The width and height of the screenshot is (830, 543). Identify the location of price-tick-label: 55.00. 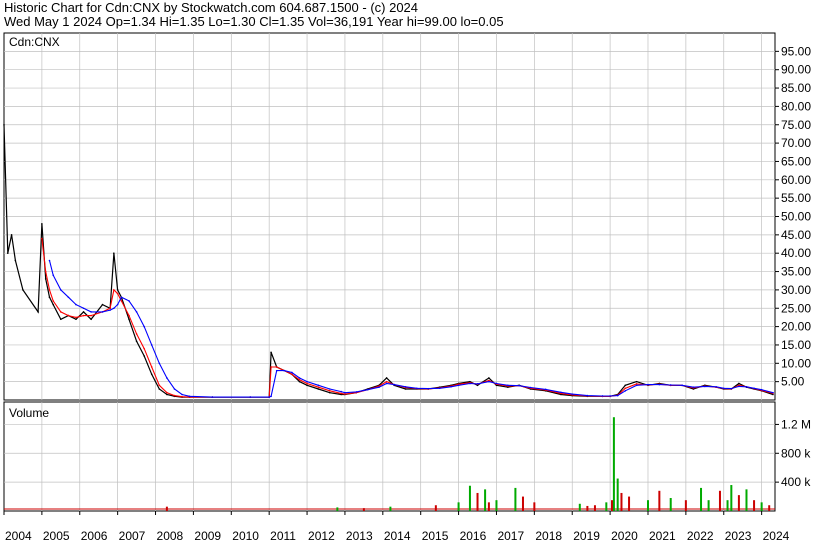
(796, 198).